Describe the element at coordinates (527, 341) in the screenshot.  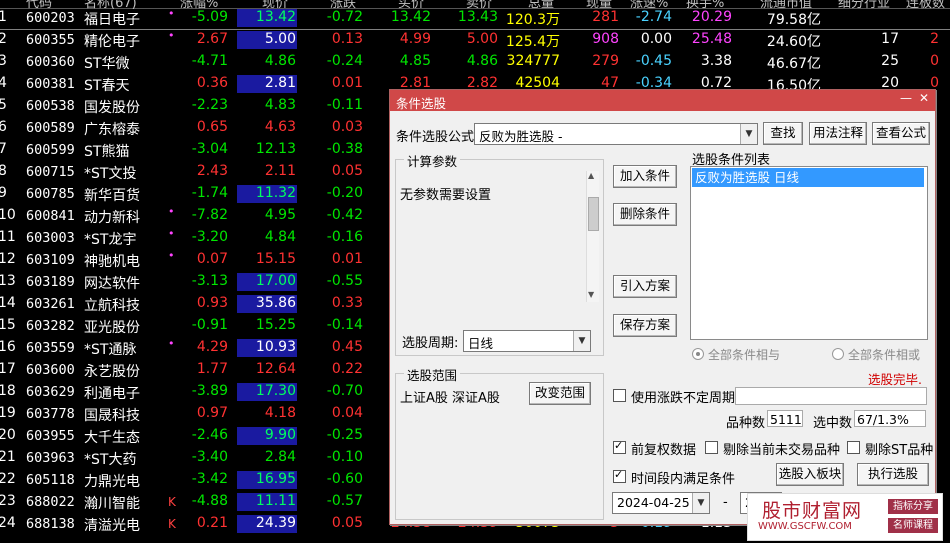
I see `period-select: 日线 ▼` at that location.